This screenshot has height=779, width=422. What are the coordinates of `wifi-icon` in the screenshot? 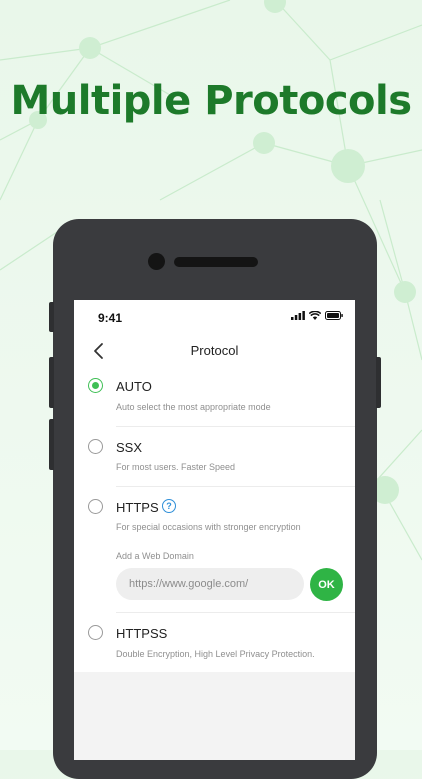 It's located at (315, 315).